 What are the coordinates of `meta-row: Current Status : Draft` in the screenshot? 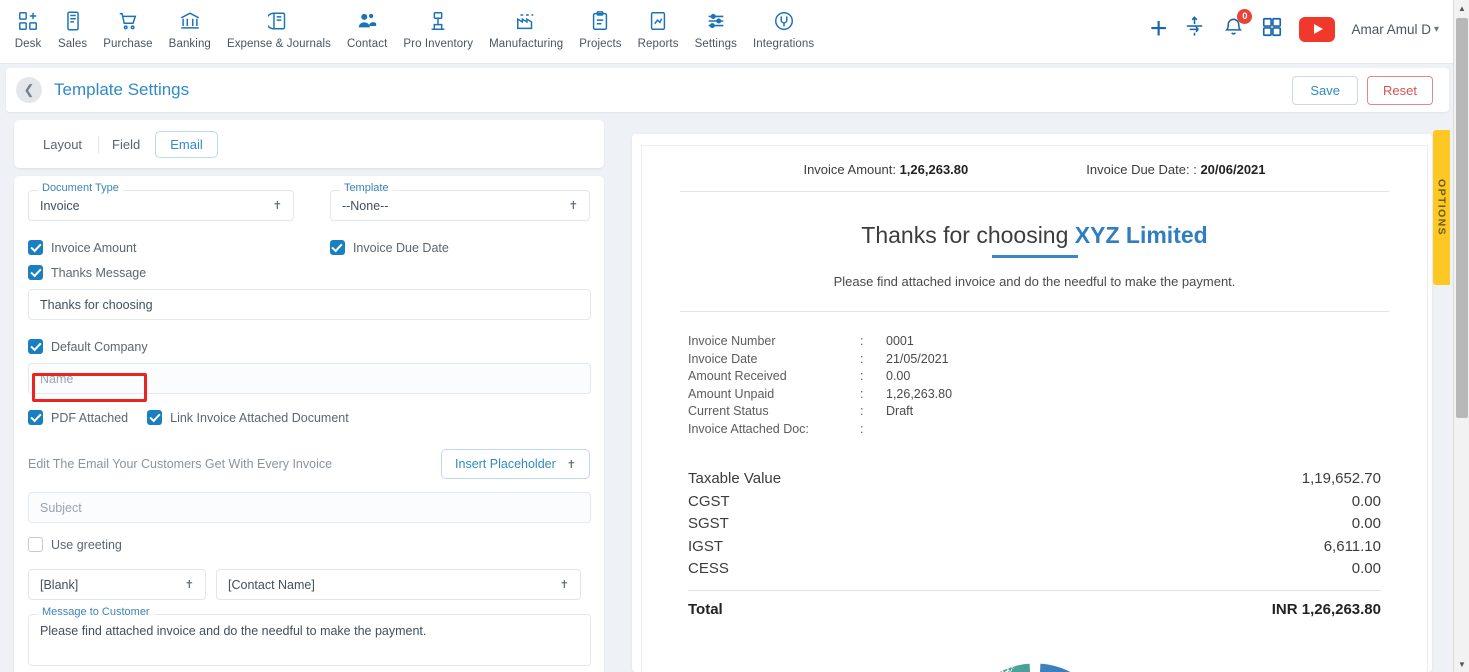 It's located at (1043, 412).